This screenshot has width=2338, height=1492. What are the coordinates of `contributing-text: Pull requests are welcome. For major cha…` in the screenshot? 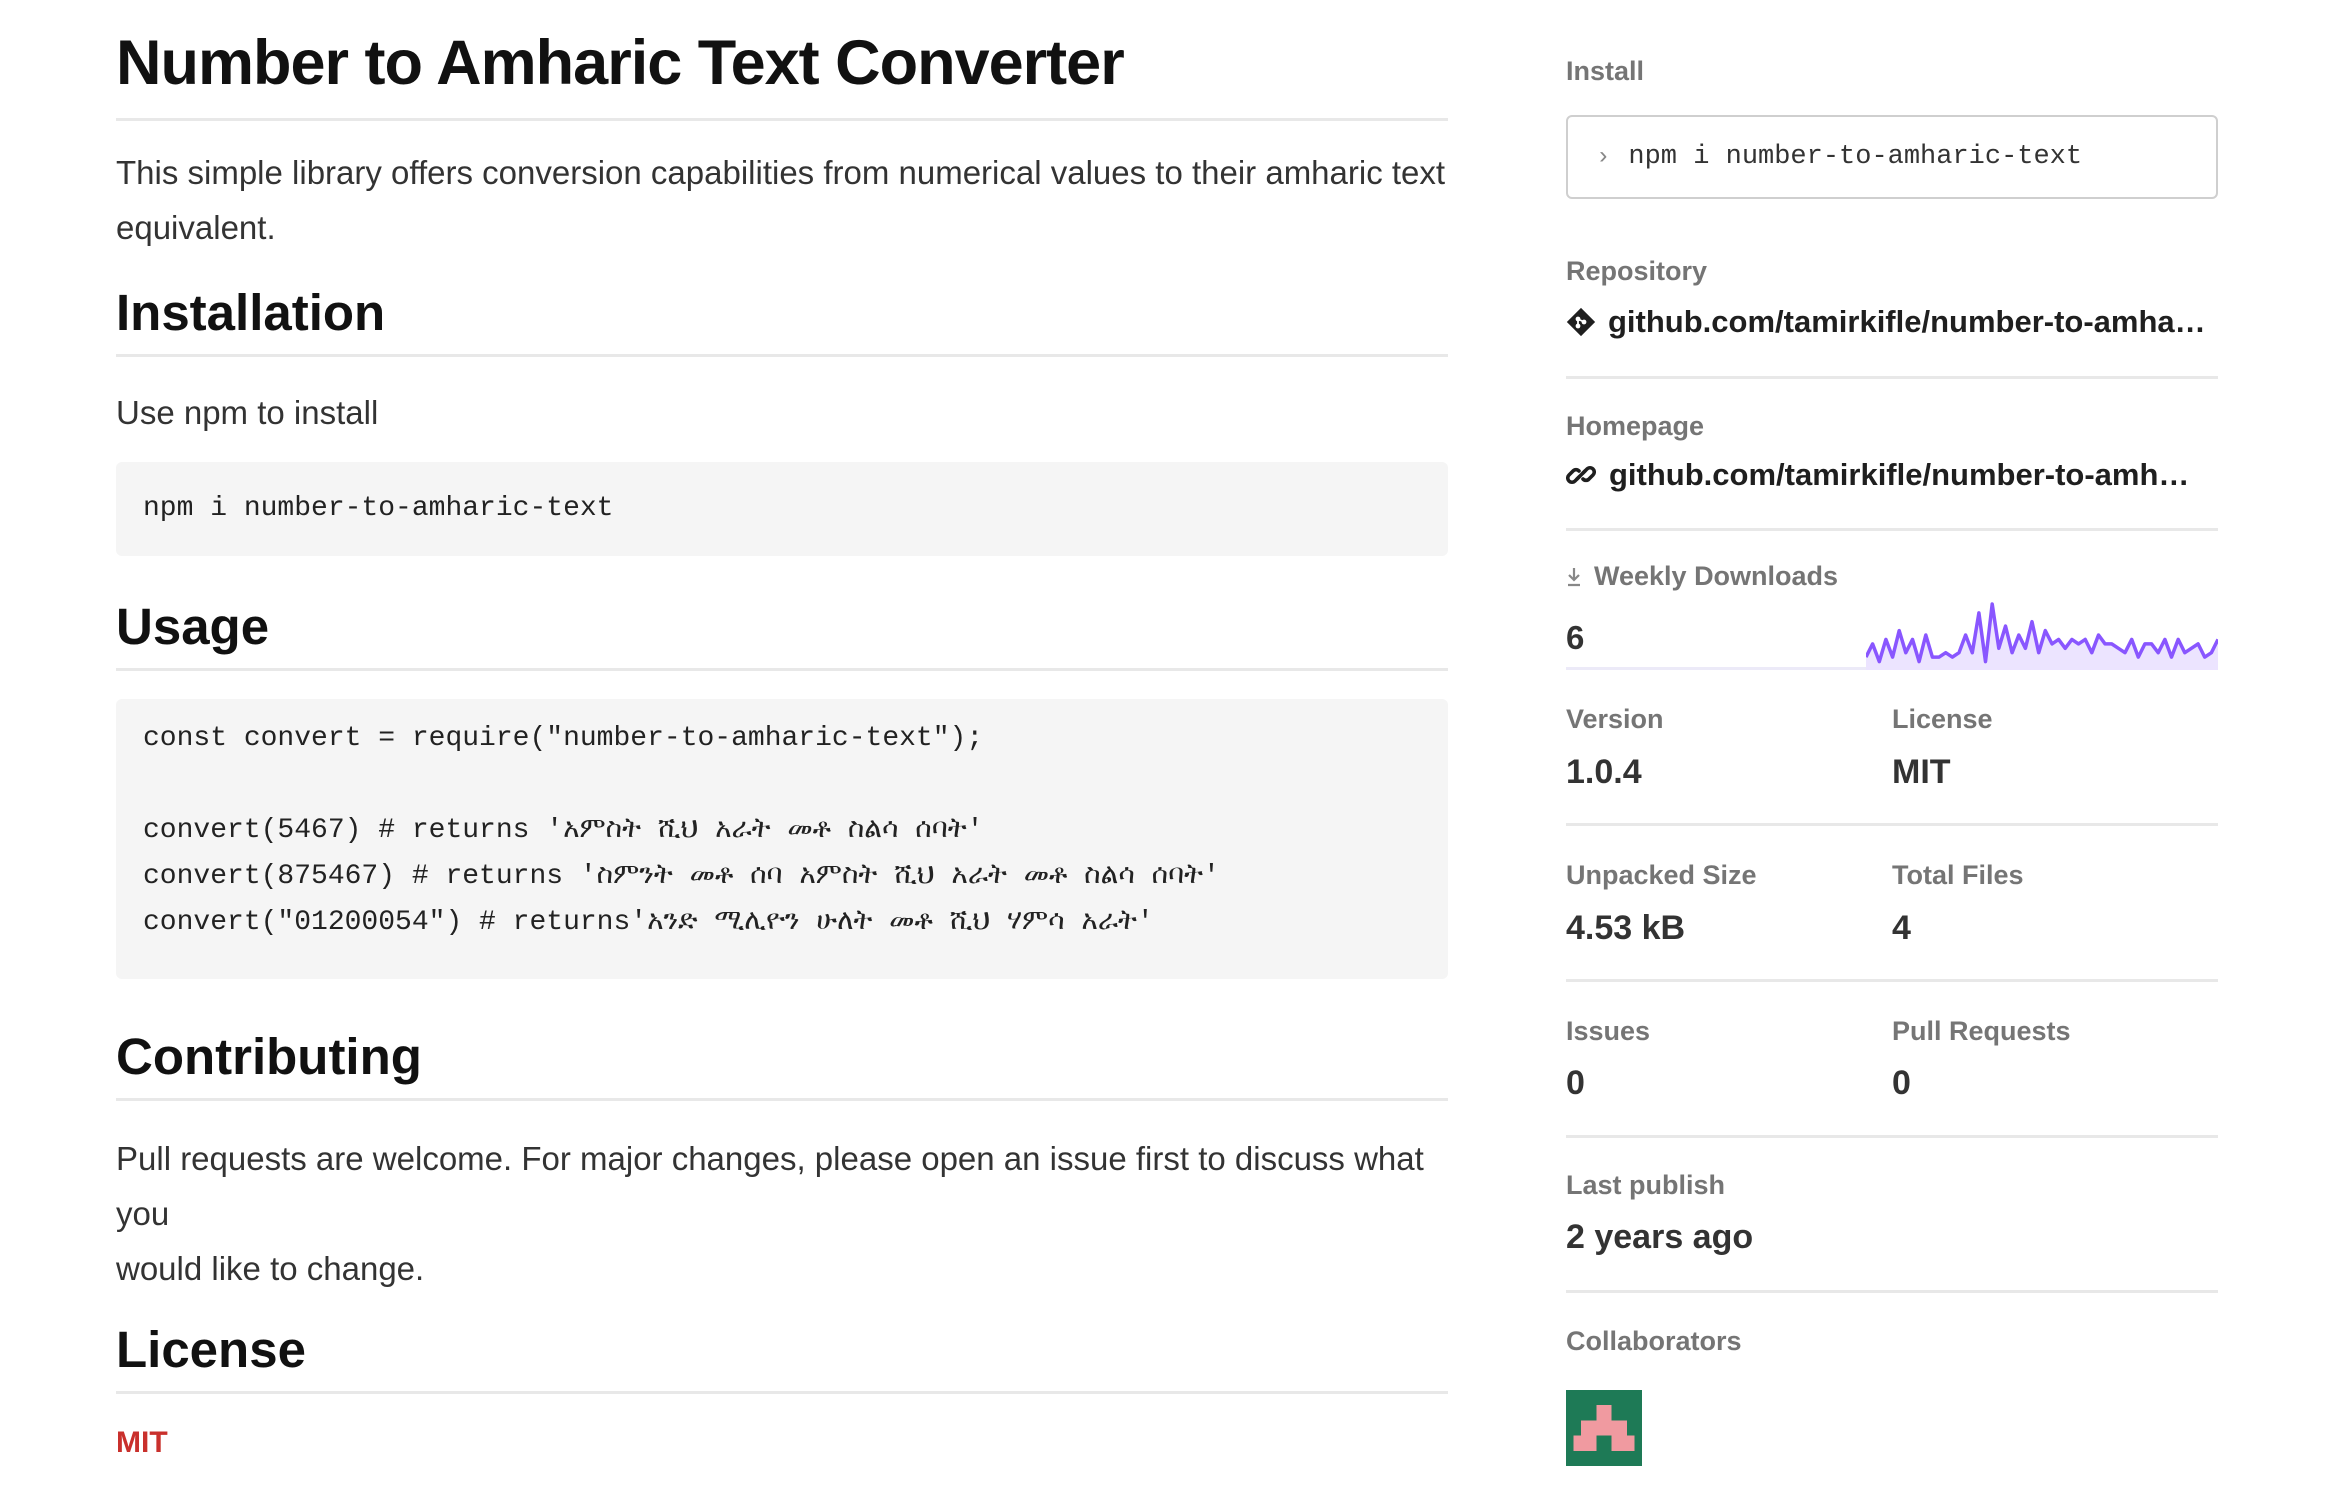 It's located at (770, 1186).